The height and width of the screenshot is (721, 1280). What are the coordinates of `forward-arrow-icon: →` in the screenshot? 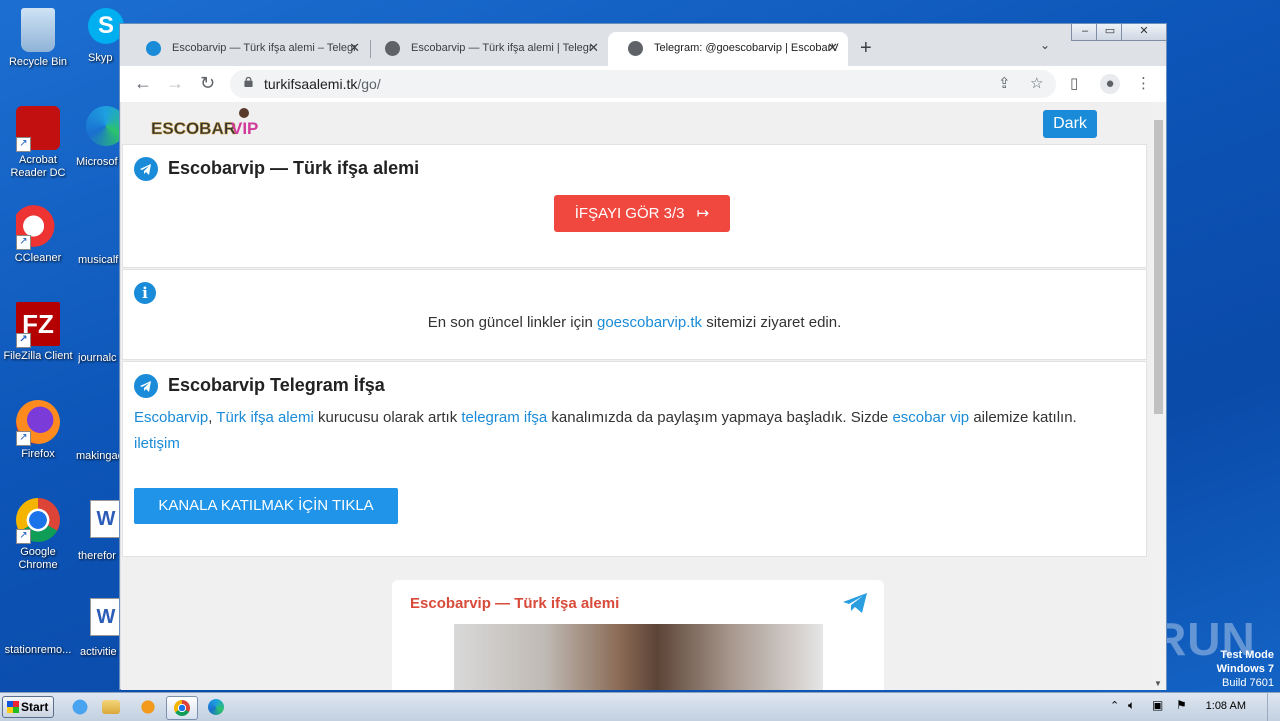 It's located at (175, 83).